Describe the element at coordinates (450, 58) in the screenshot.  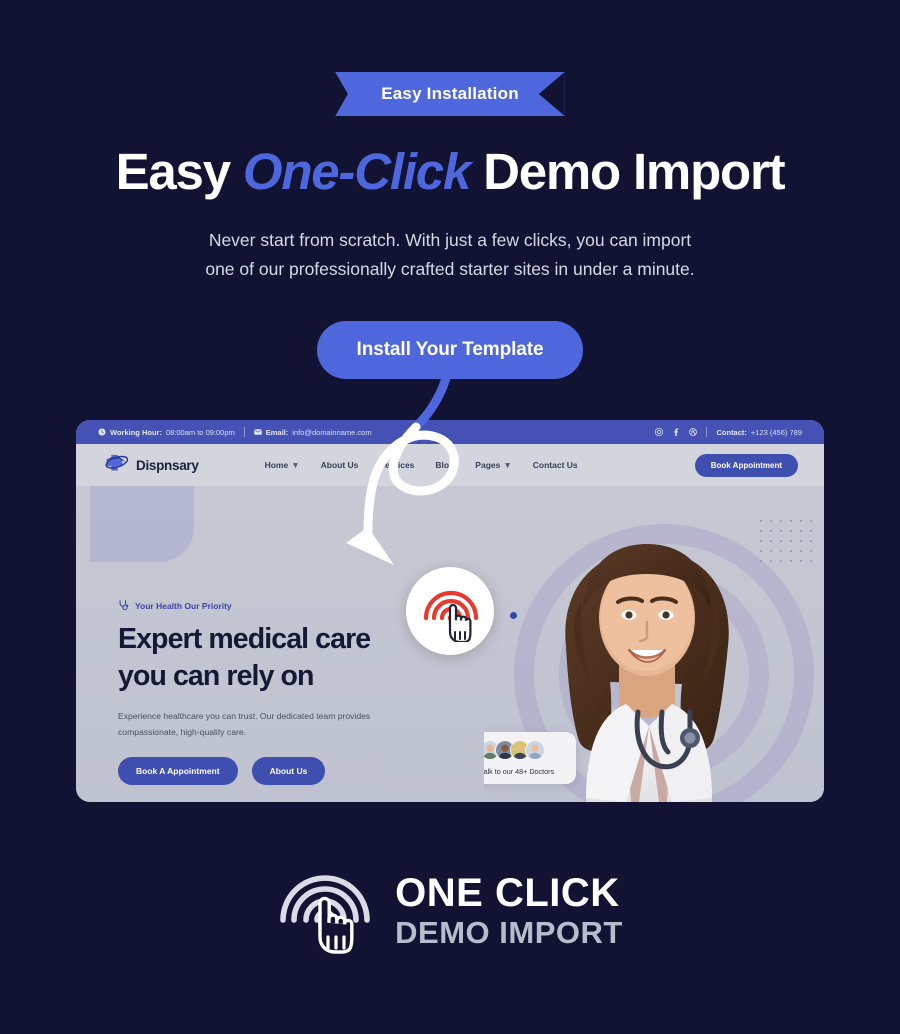
I see `ribbon-container: Easy Installation` at that location.